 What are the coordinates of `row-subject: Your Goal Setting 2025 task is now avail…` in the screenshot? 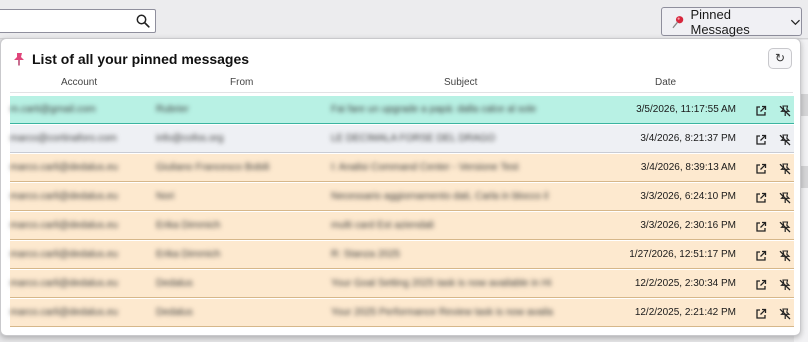 It's located at (441, 283).